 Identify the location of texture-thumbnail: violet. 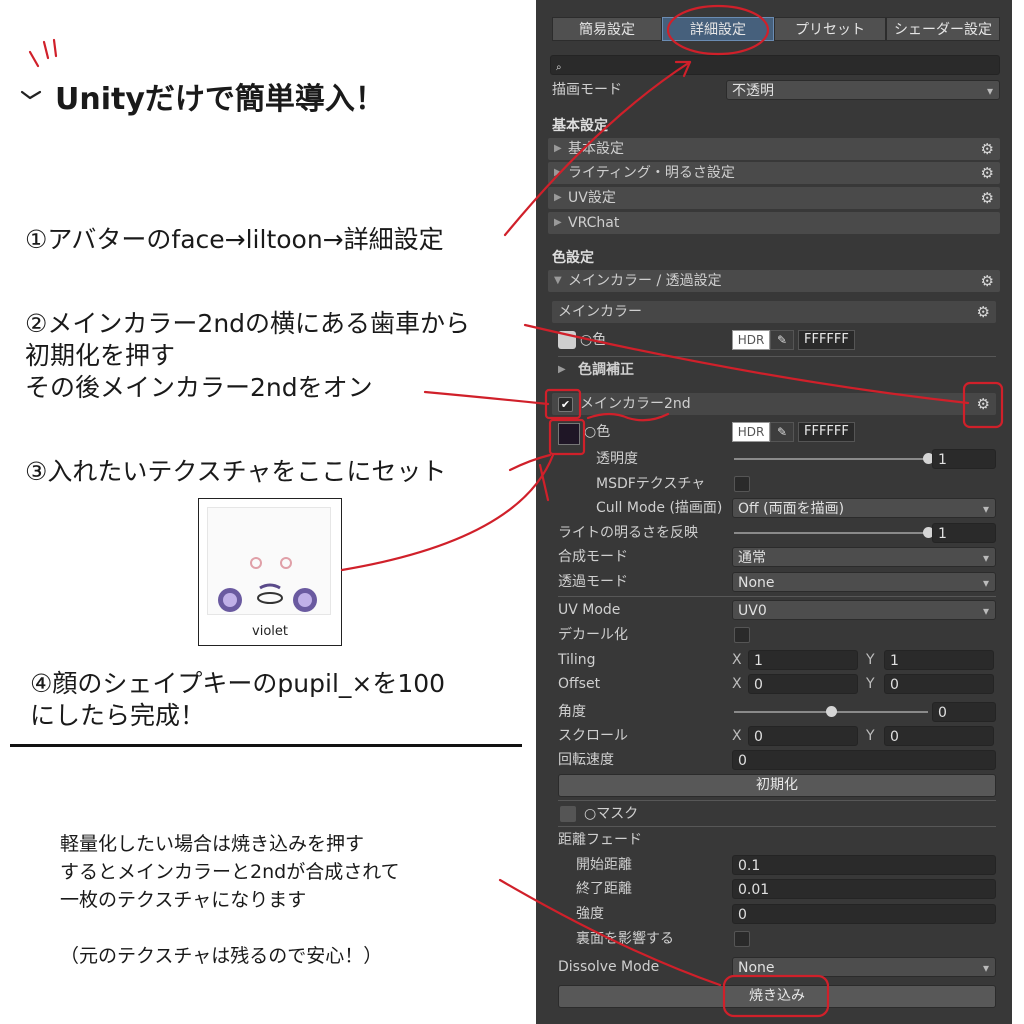
(270, 572).